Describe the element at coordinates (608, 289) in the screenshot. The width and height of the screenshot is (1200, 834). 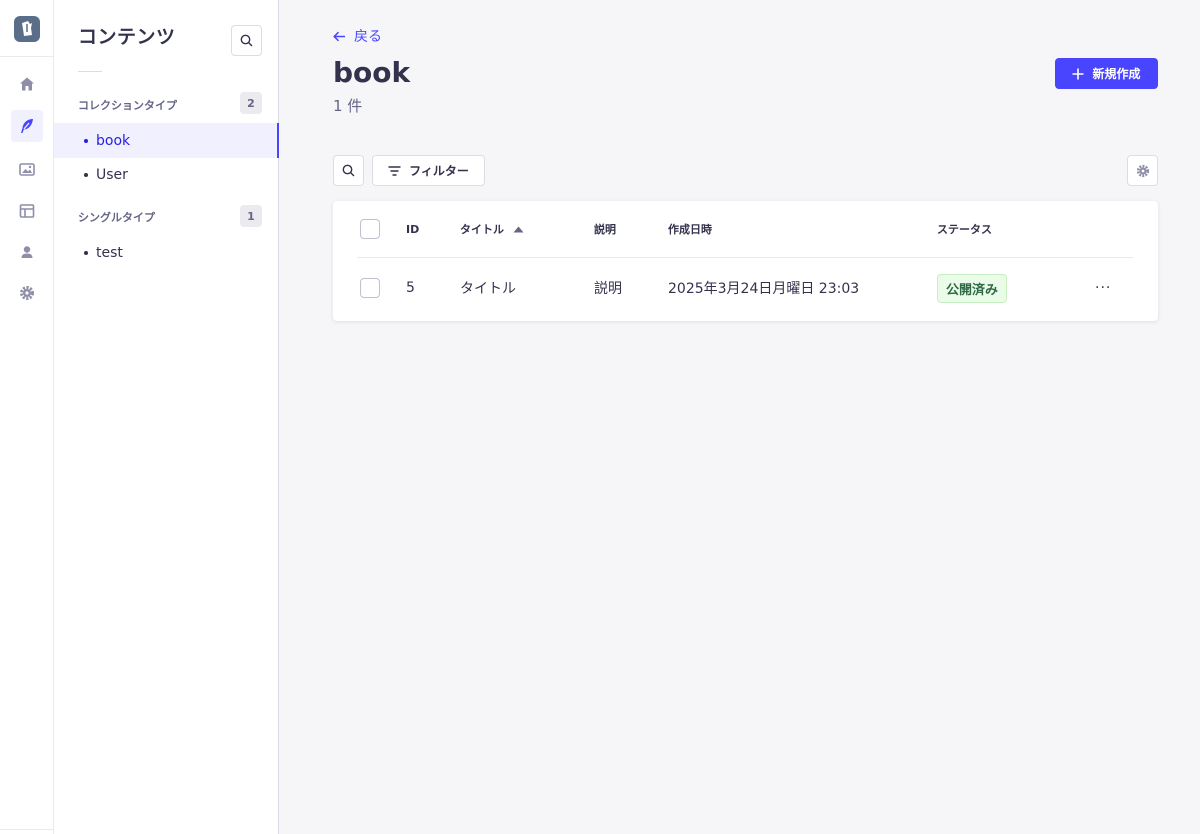
I see `cell-description: 説明` at that location.